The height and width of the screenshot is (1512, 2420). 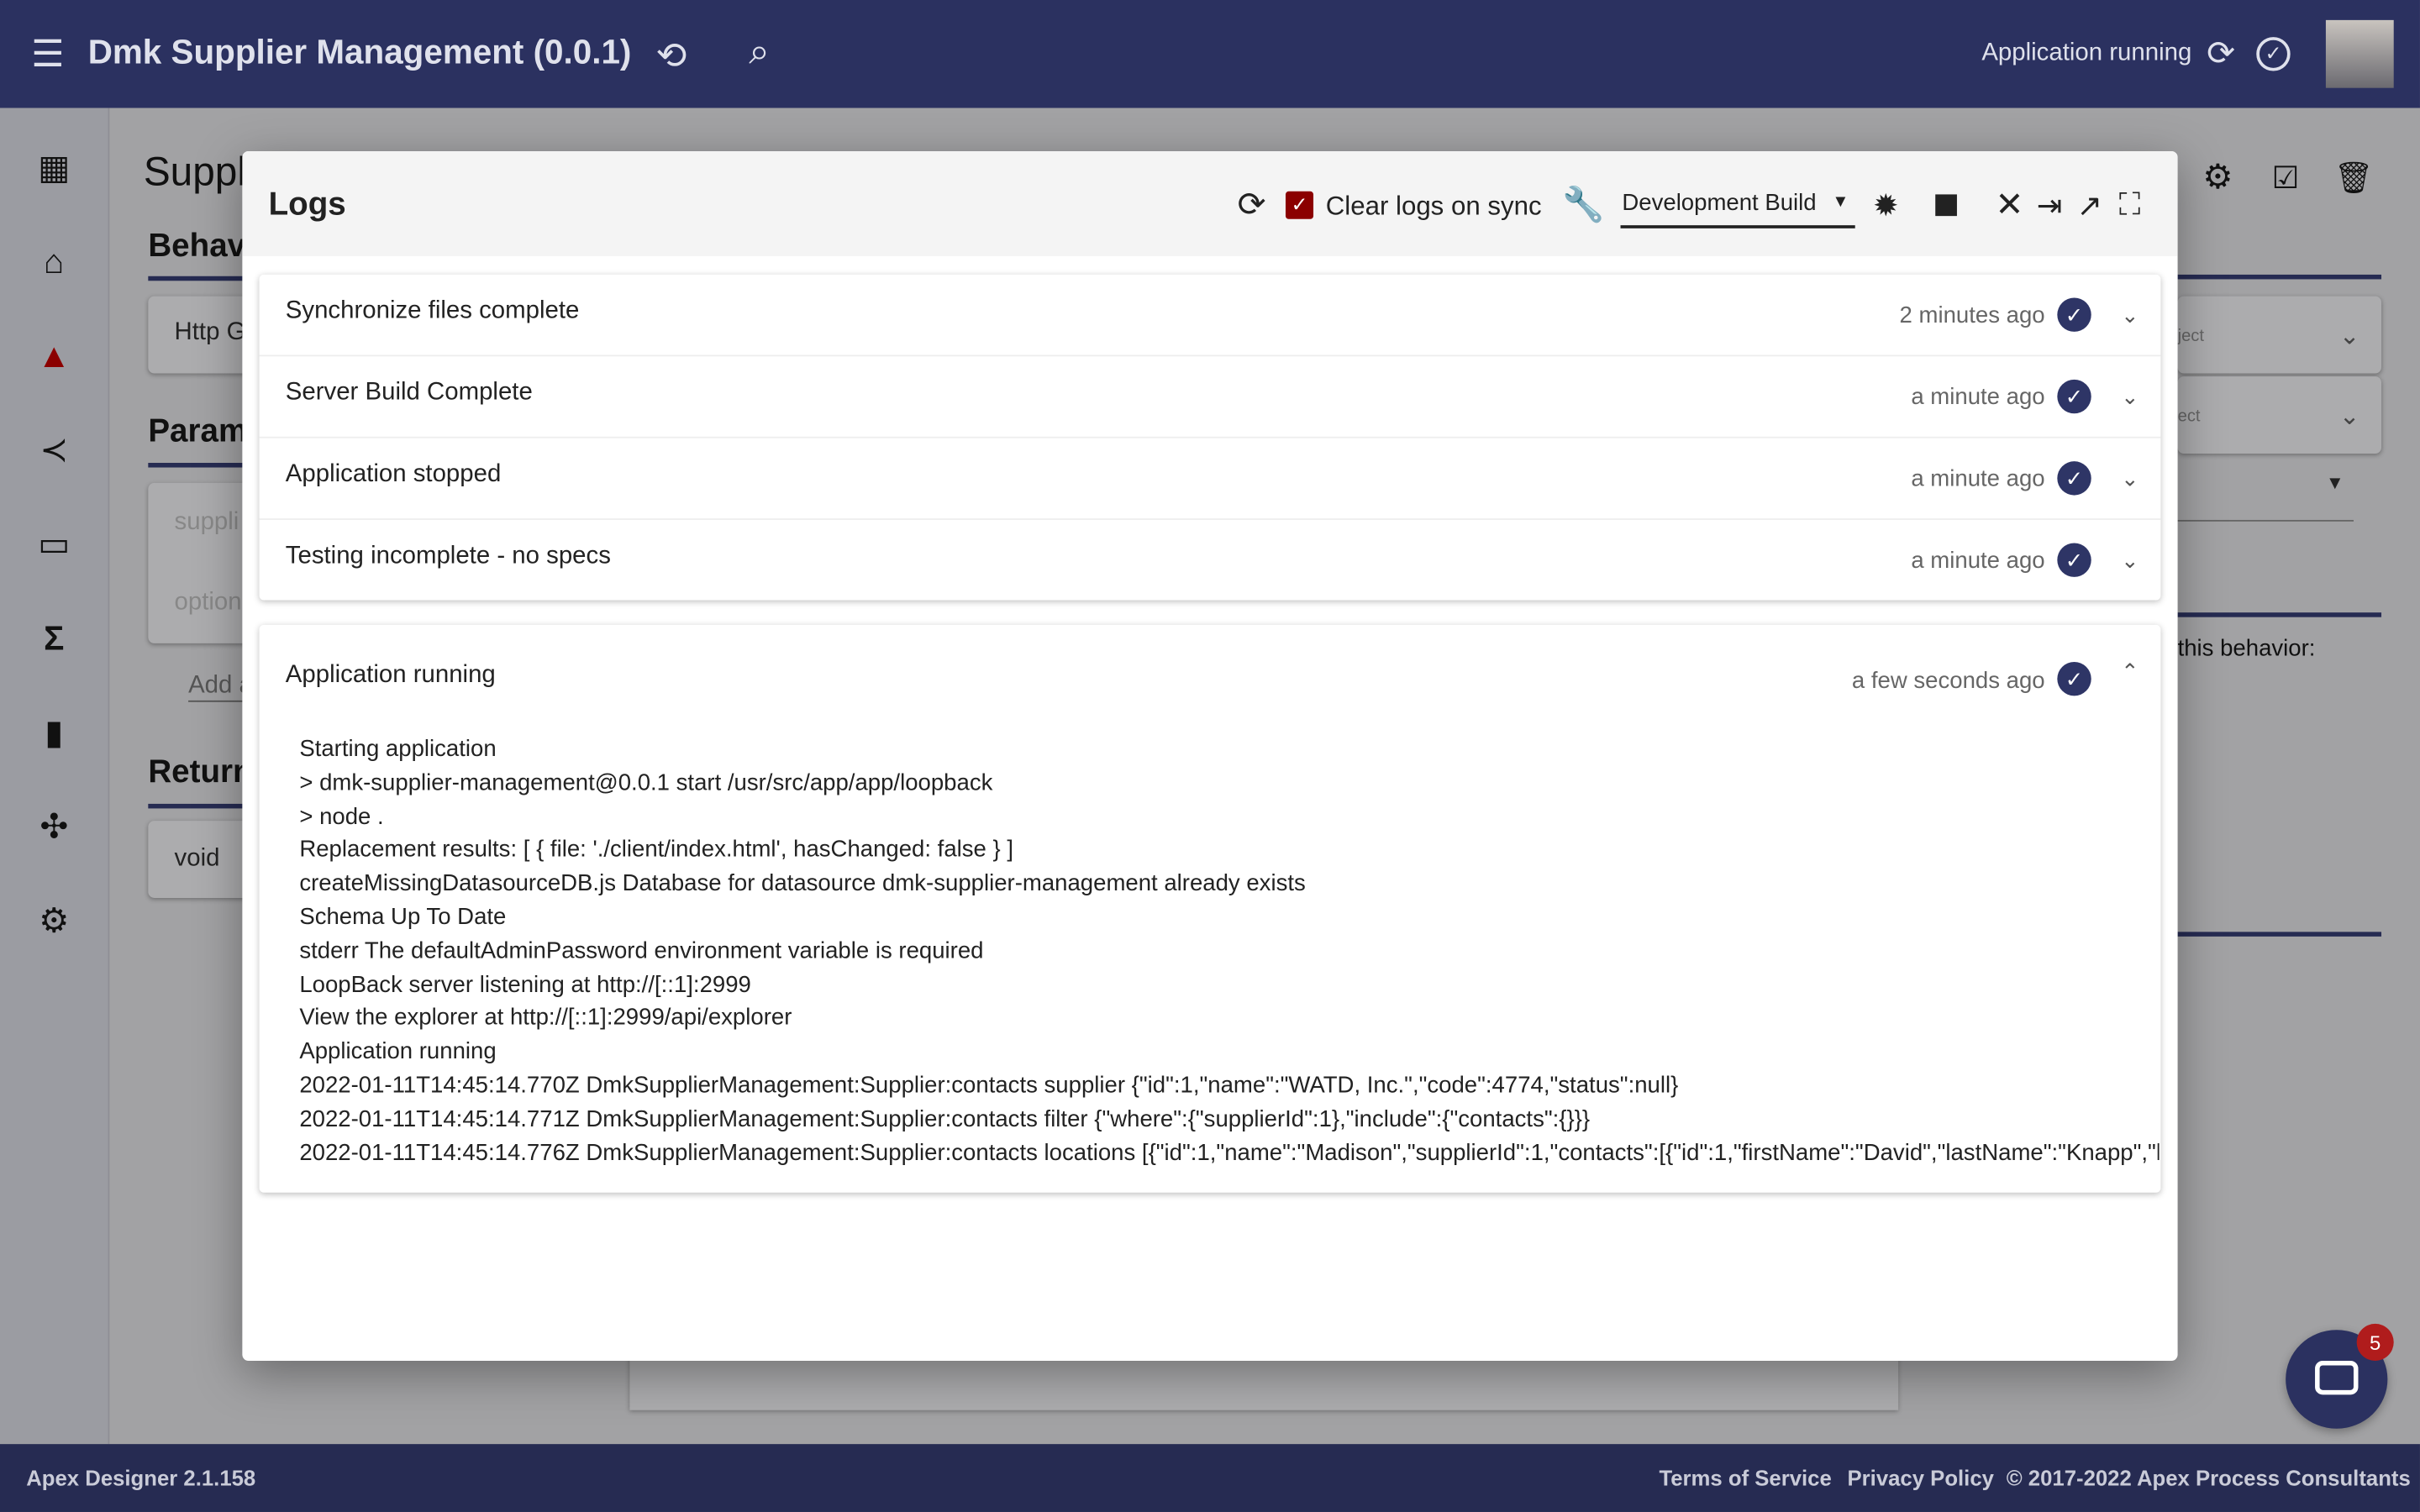 What do you see at coordinates (2049, 204) in the screenshot?
I see `login-icon: ⇥` at bounding box center [2049, 204].